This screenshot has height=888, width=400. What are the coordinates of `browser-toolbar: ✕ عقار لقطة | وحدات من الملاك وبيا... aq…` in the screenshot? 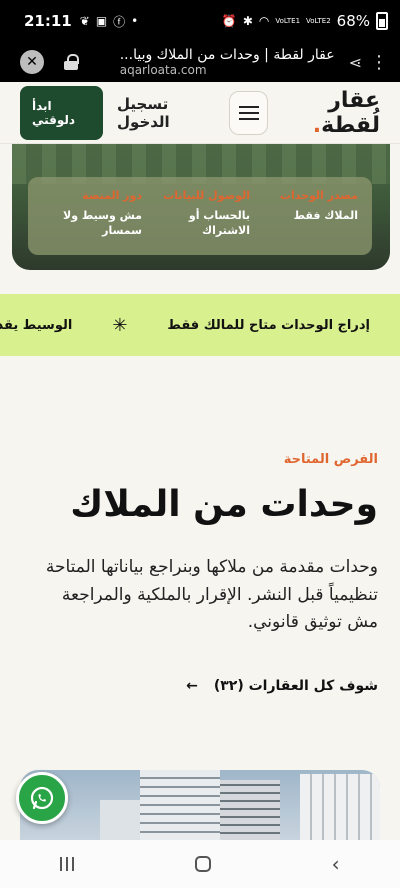 It's located at (200, 62).